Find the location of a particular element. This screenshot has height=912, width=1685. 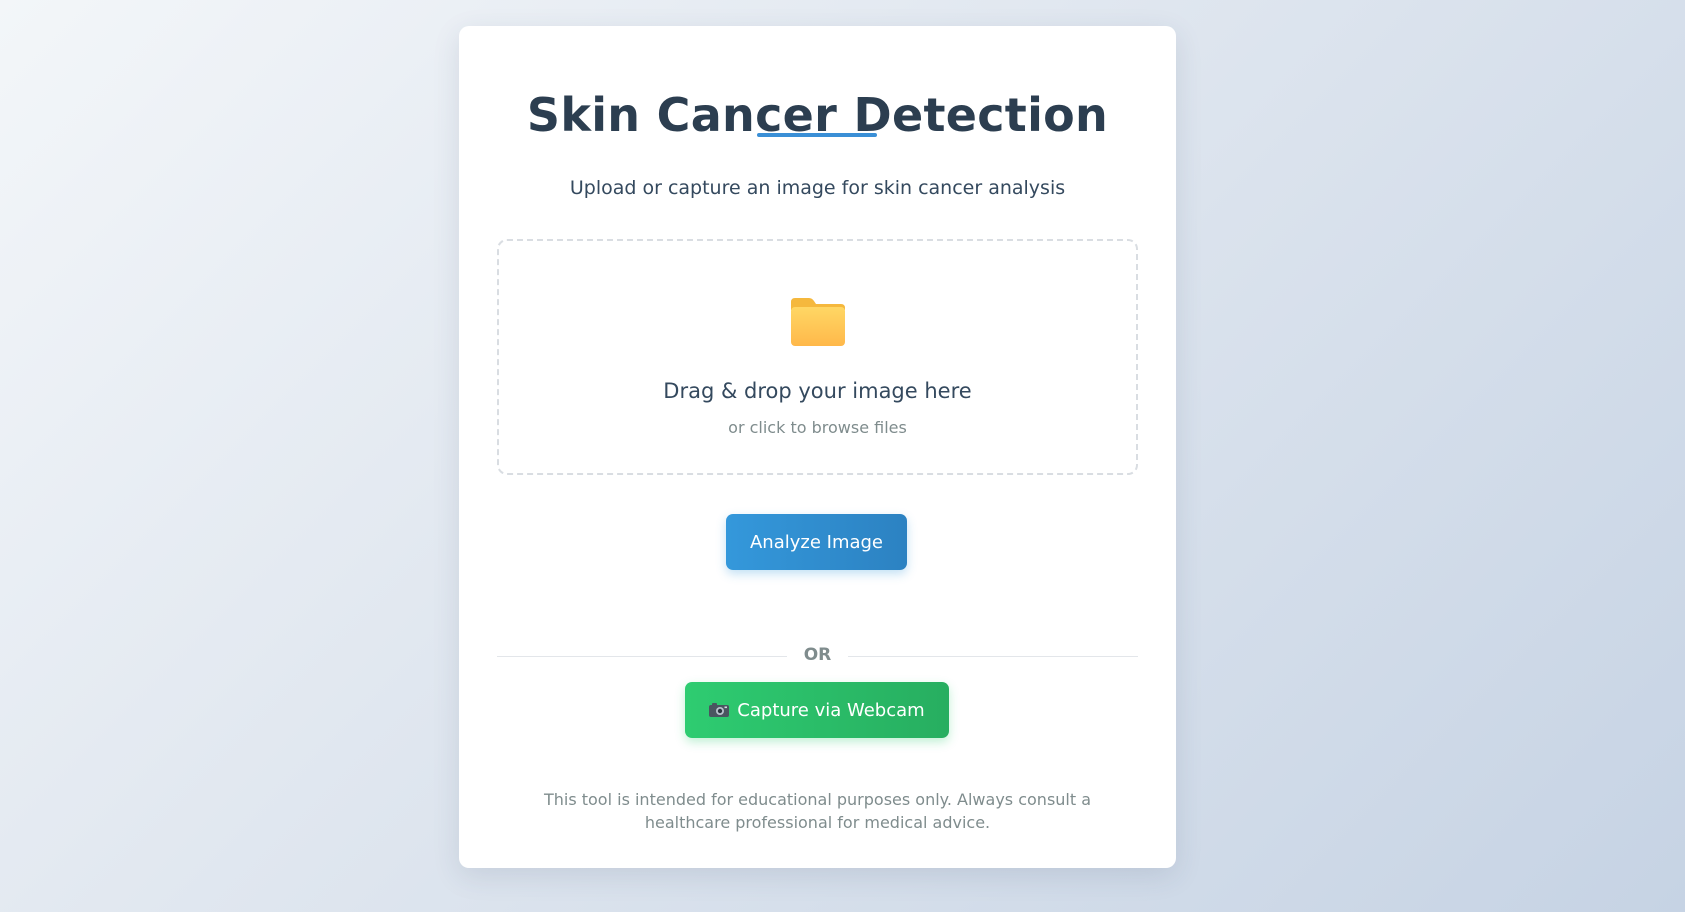

title-underline is located at coordinates (817, 135).